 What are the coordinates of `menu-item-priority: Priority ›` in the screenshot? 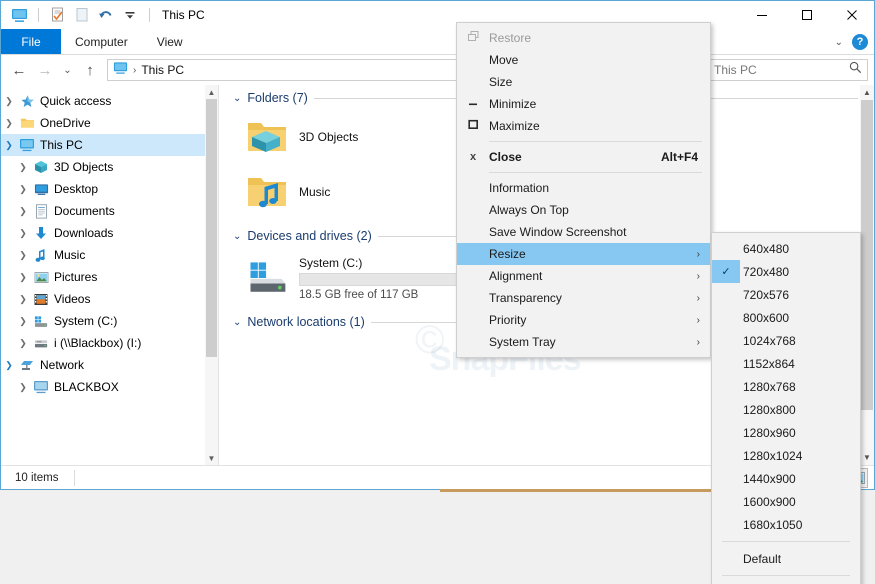 It's located at (583, 320).